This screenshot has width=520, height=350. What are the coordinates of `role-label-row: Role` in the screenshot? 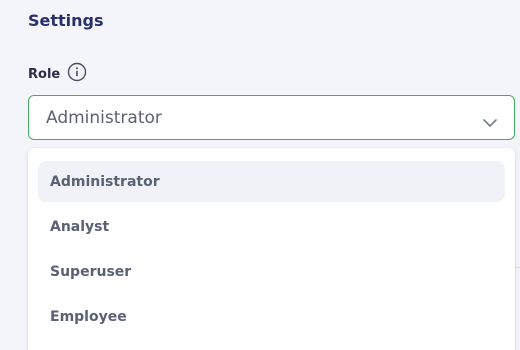 It's located at (57, 72).